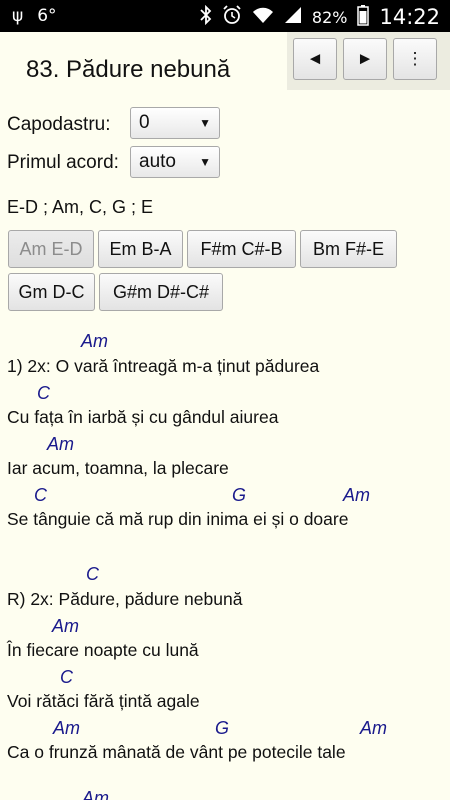 The image size is (450, 800). Describe the element at coordinates (63, 162) in the screenshot. I see `first-chord-label: Primul acord:` at that location.